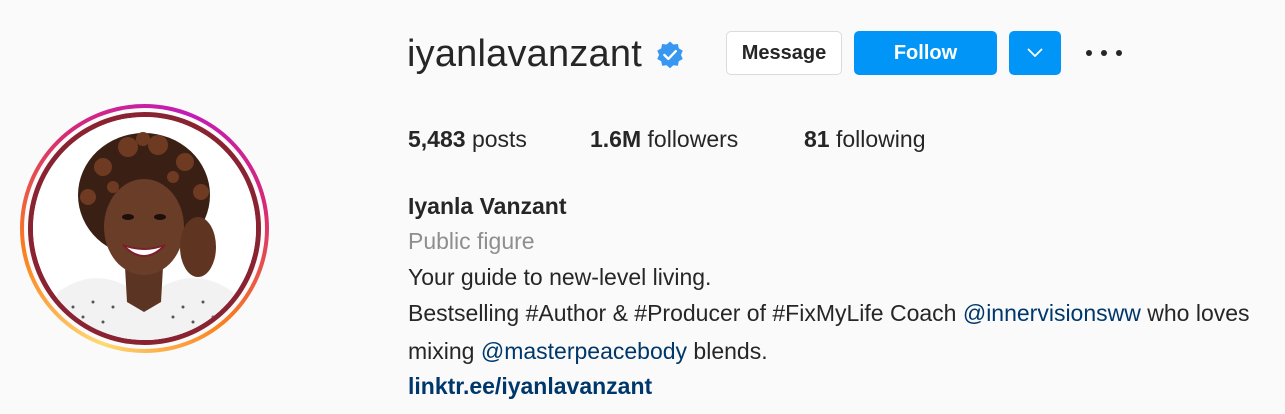 This screenshot has width=1285, height=414. What do you see at coordinates (880, 139) in the screenshot?
I see `following-count-label: following` at bounding box center [880, 139].